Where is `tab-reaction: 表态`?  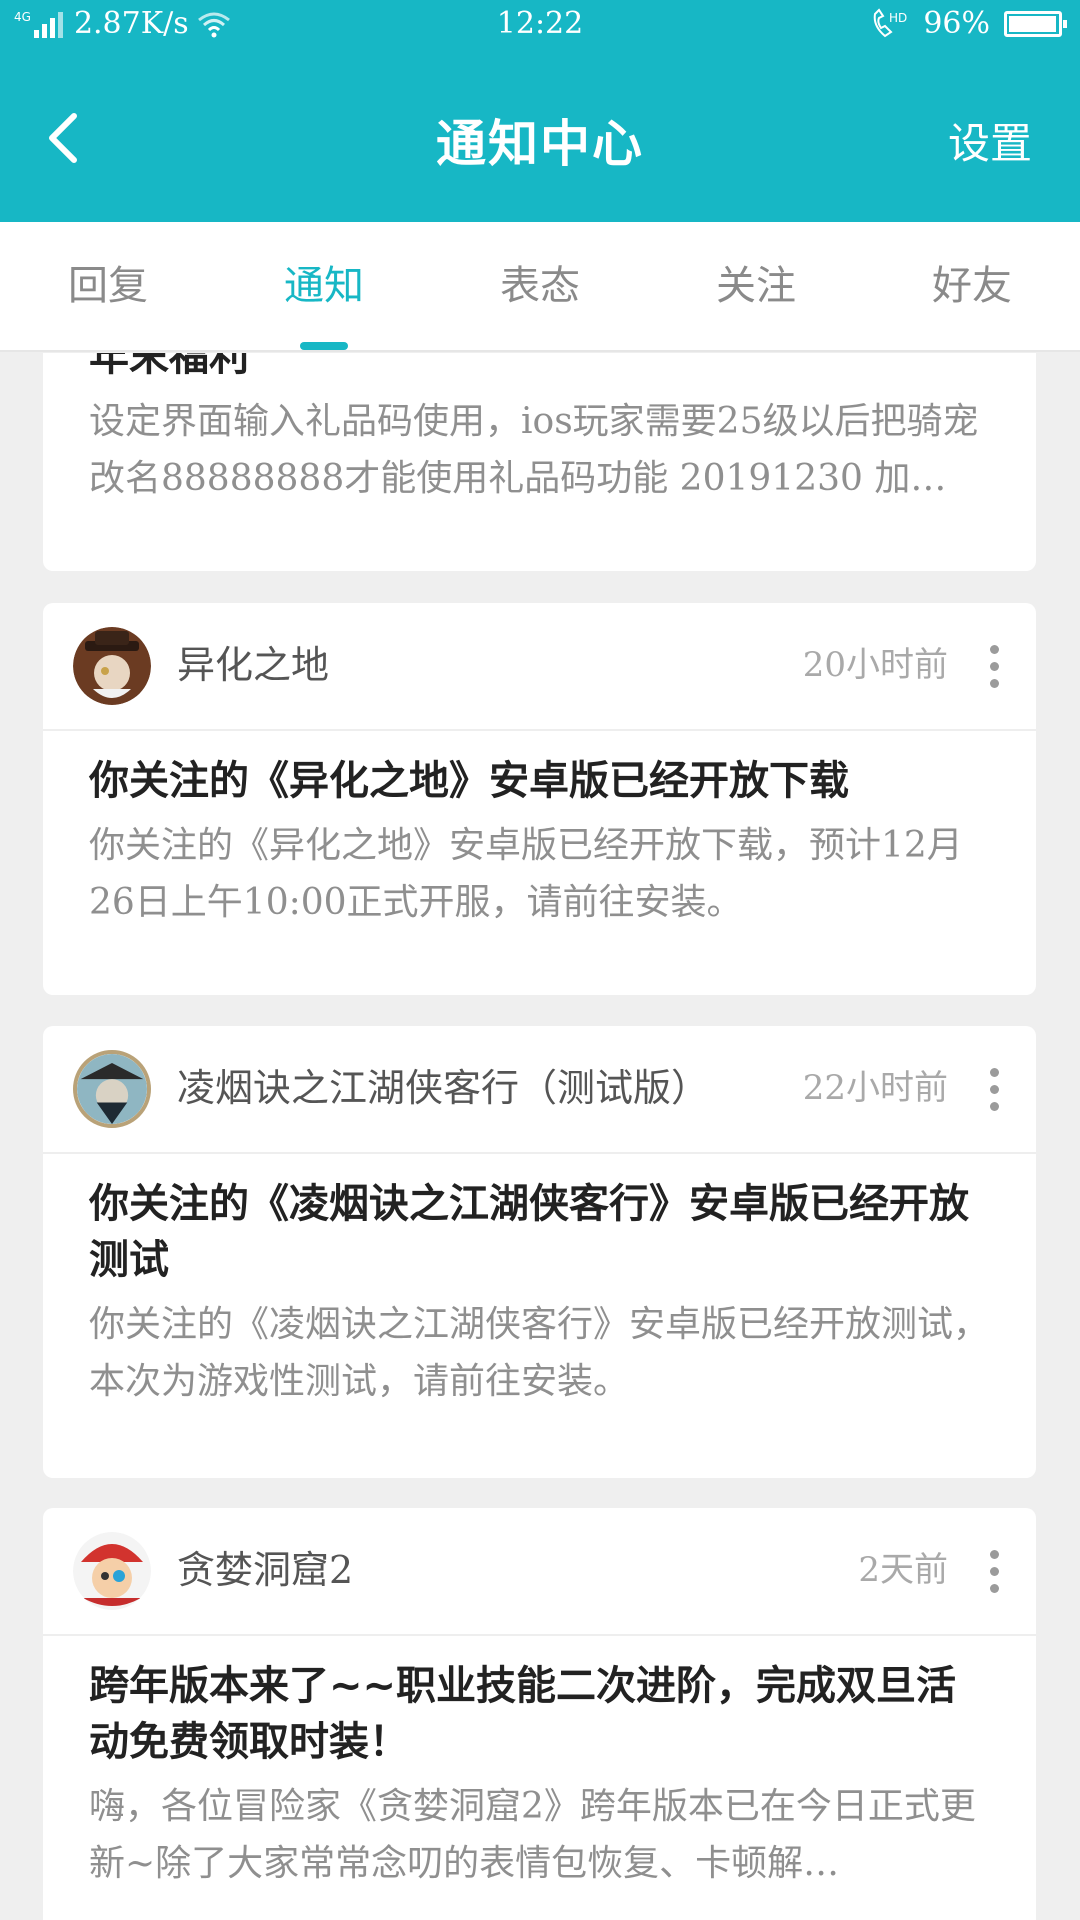 tab-reaction: 表态 is located at coordinates (540, 286).